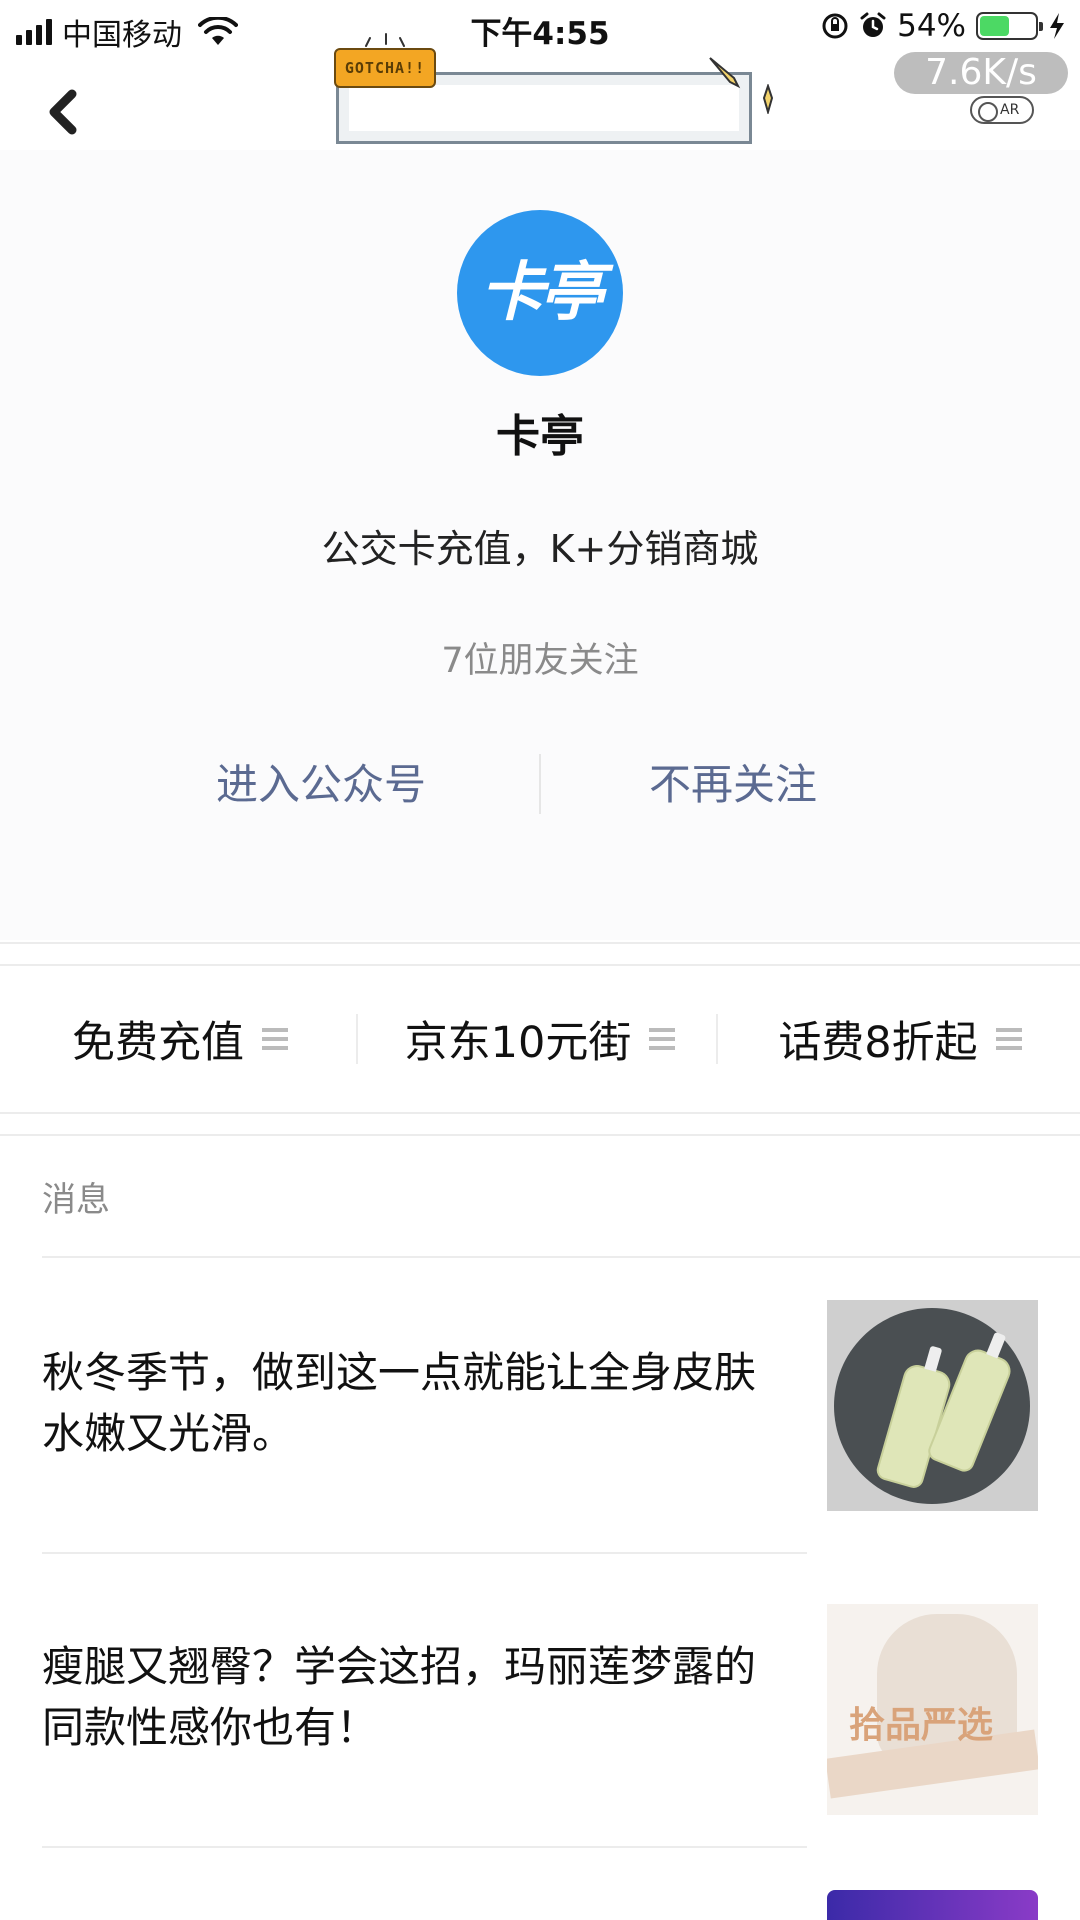  I want to click on message-thumbnail, so click(932, 1405).